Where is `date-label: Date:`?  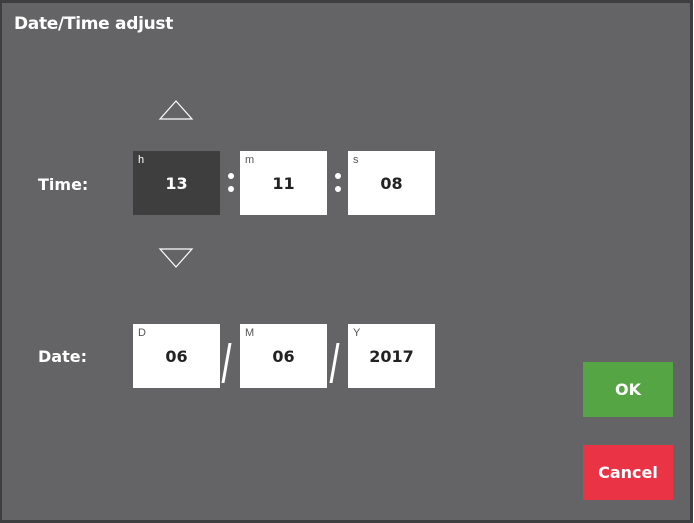
date-label: Date: is located at coordinates (62, 356).